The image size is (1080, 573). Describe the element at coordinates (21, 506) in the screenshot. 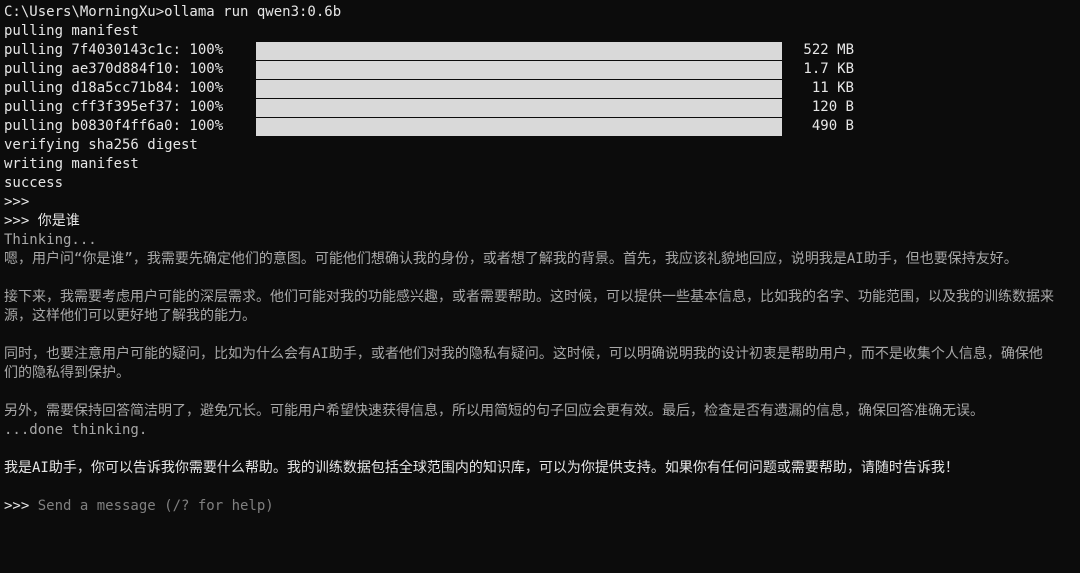

I see `input-prompt: >>>` at that location.